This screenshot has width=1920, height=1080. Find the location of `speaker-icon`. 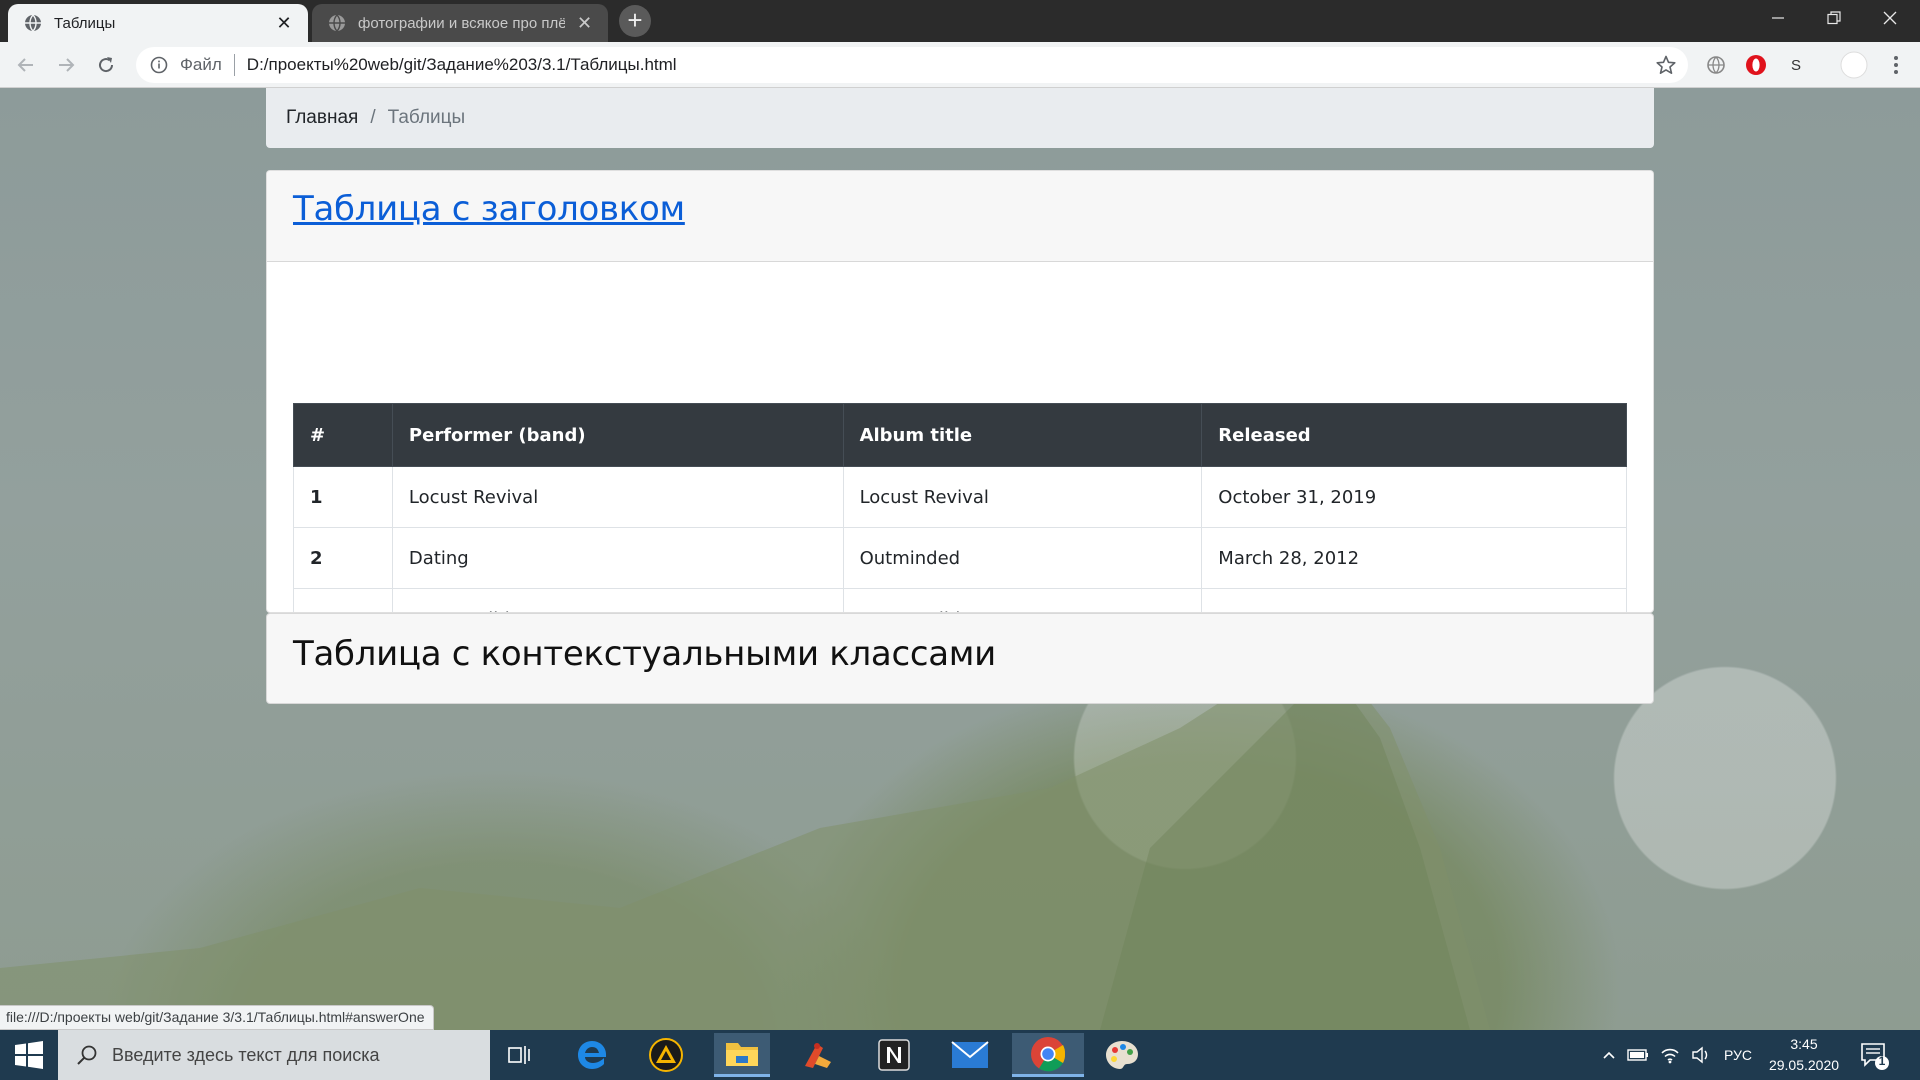

speaker-icon is located at coordinates (1700, 1055).